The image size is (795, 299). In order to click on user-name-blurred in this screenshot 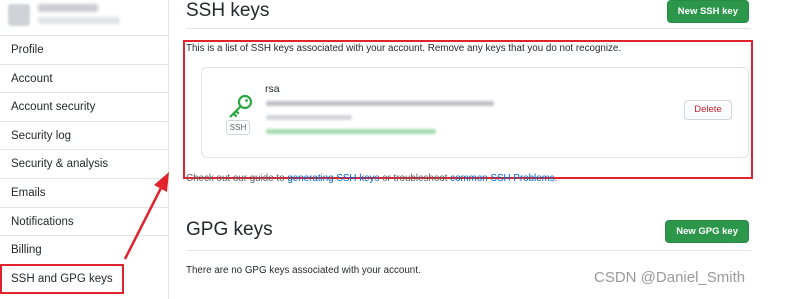, I will do `click(68, 8)`.